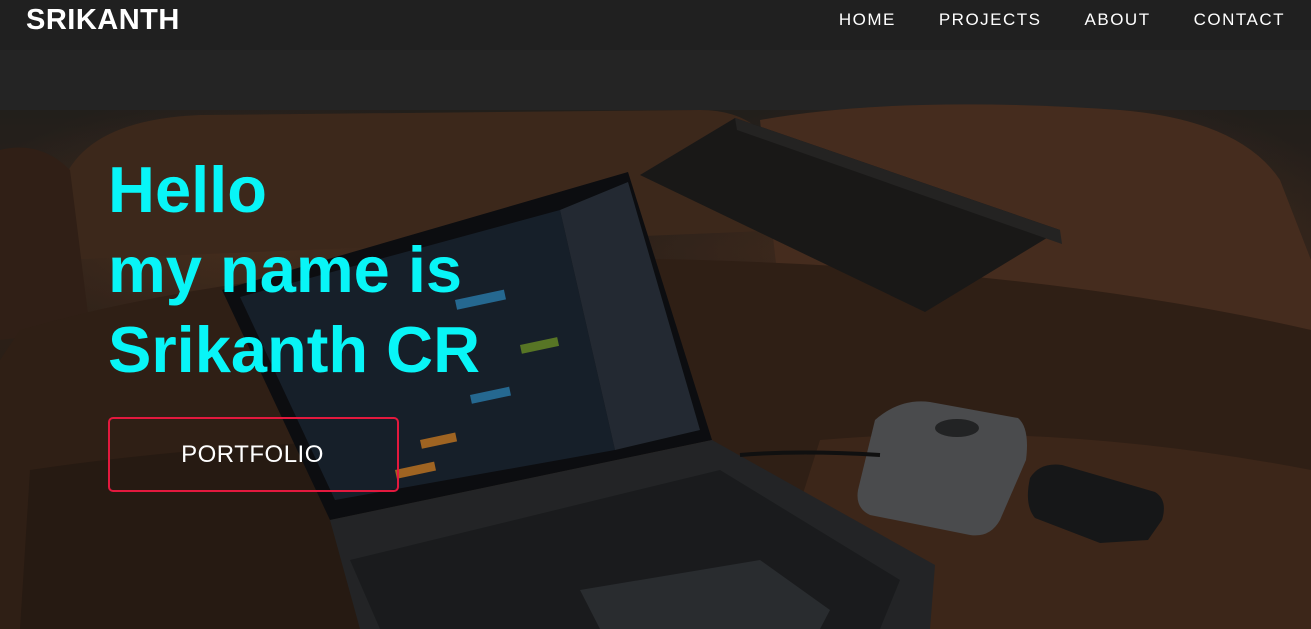  What do you see at coordinates (1239, 20) in the screenshot?
I see `nav-item-contact: CONTACT` at bounding box center [1239, 20].